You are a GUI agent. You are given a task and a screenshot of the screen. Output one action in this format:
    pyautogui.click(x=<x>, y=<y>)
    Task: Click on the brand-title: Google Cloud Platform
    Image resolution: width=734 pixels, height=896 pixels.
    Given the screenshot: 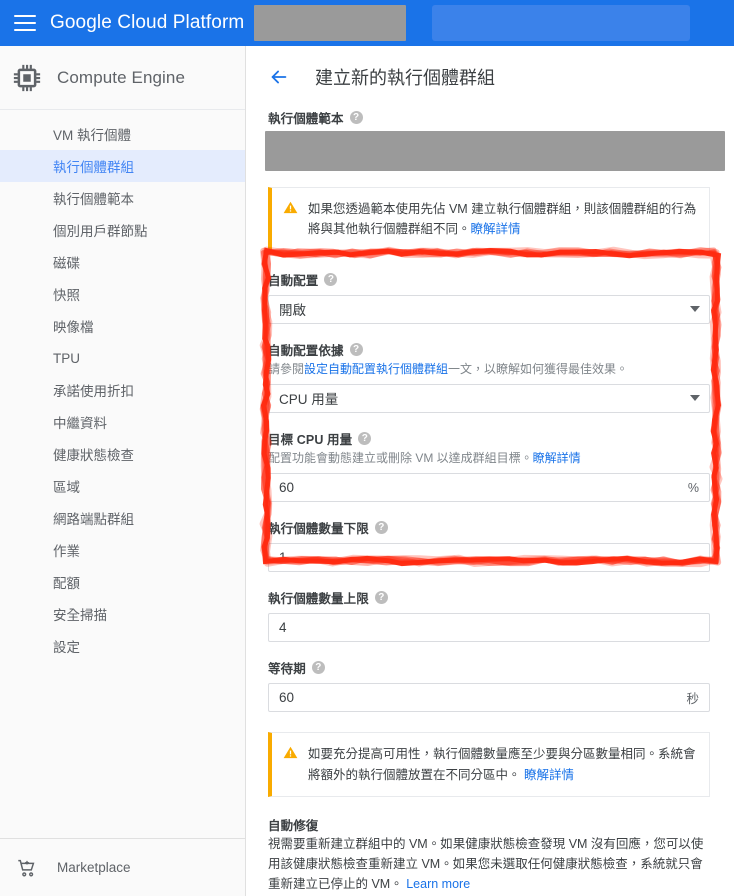 What is the action you would take?
    pyautogui.click(x=147, y=22)
    